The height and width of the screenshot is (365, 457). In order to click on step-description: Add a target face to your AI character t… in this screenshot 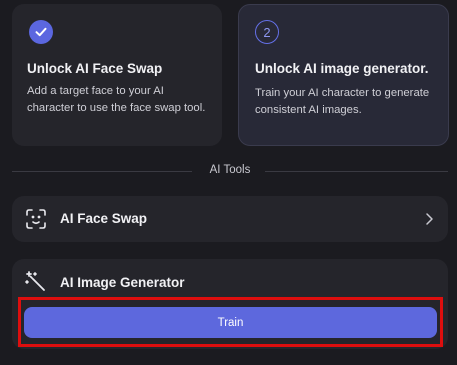, I will do `click(116, 99)`.